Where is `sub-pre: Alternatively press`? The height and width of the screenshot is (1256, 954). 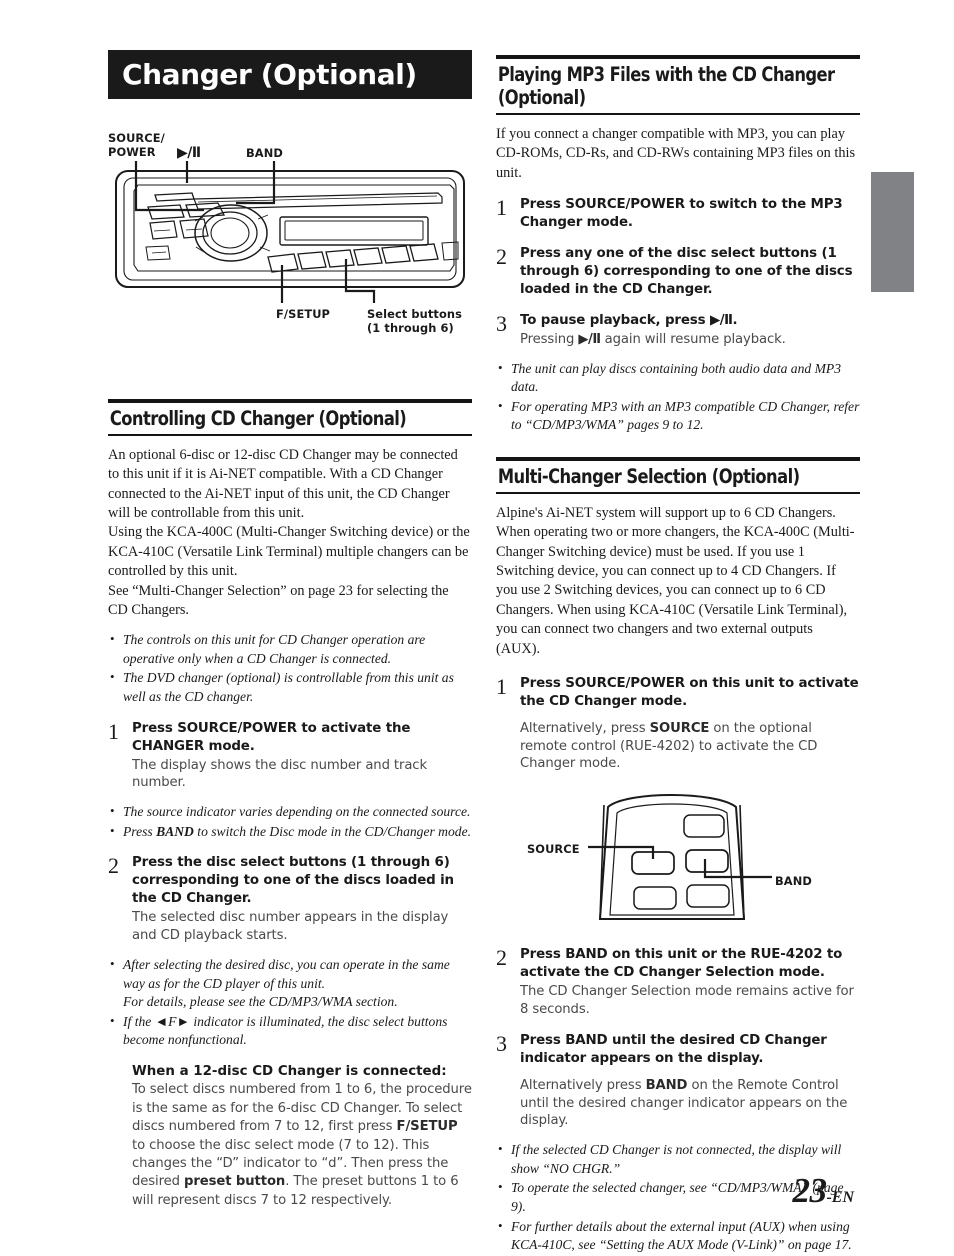 sub-pre: Alternatively press is located at coordinates (583, 1085).